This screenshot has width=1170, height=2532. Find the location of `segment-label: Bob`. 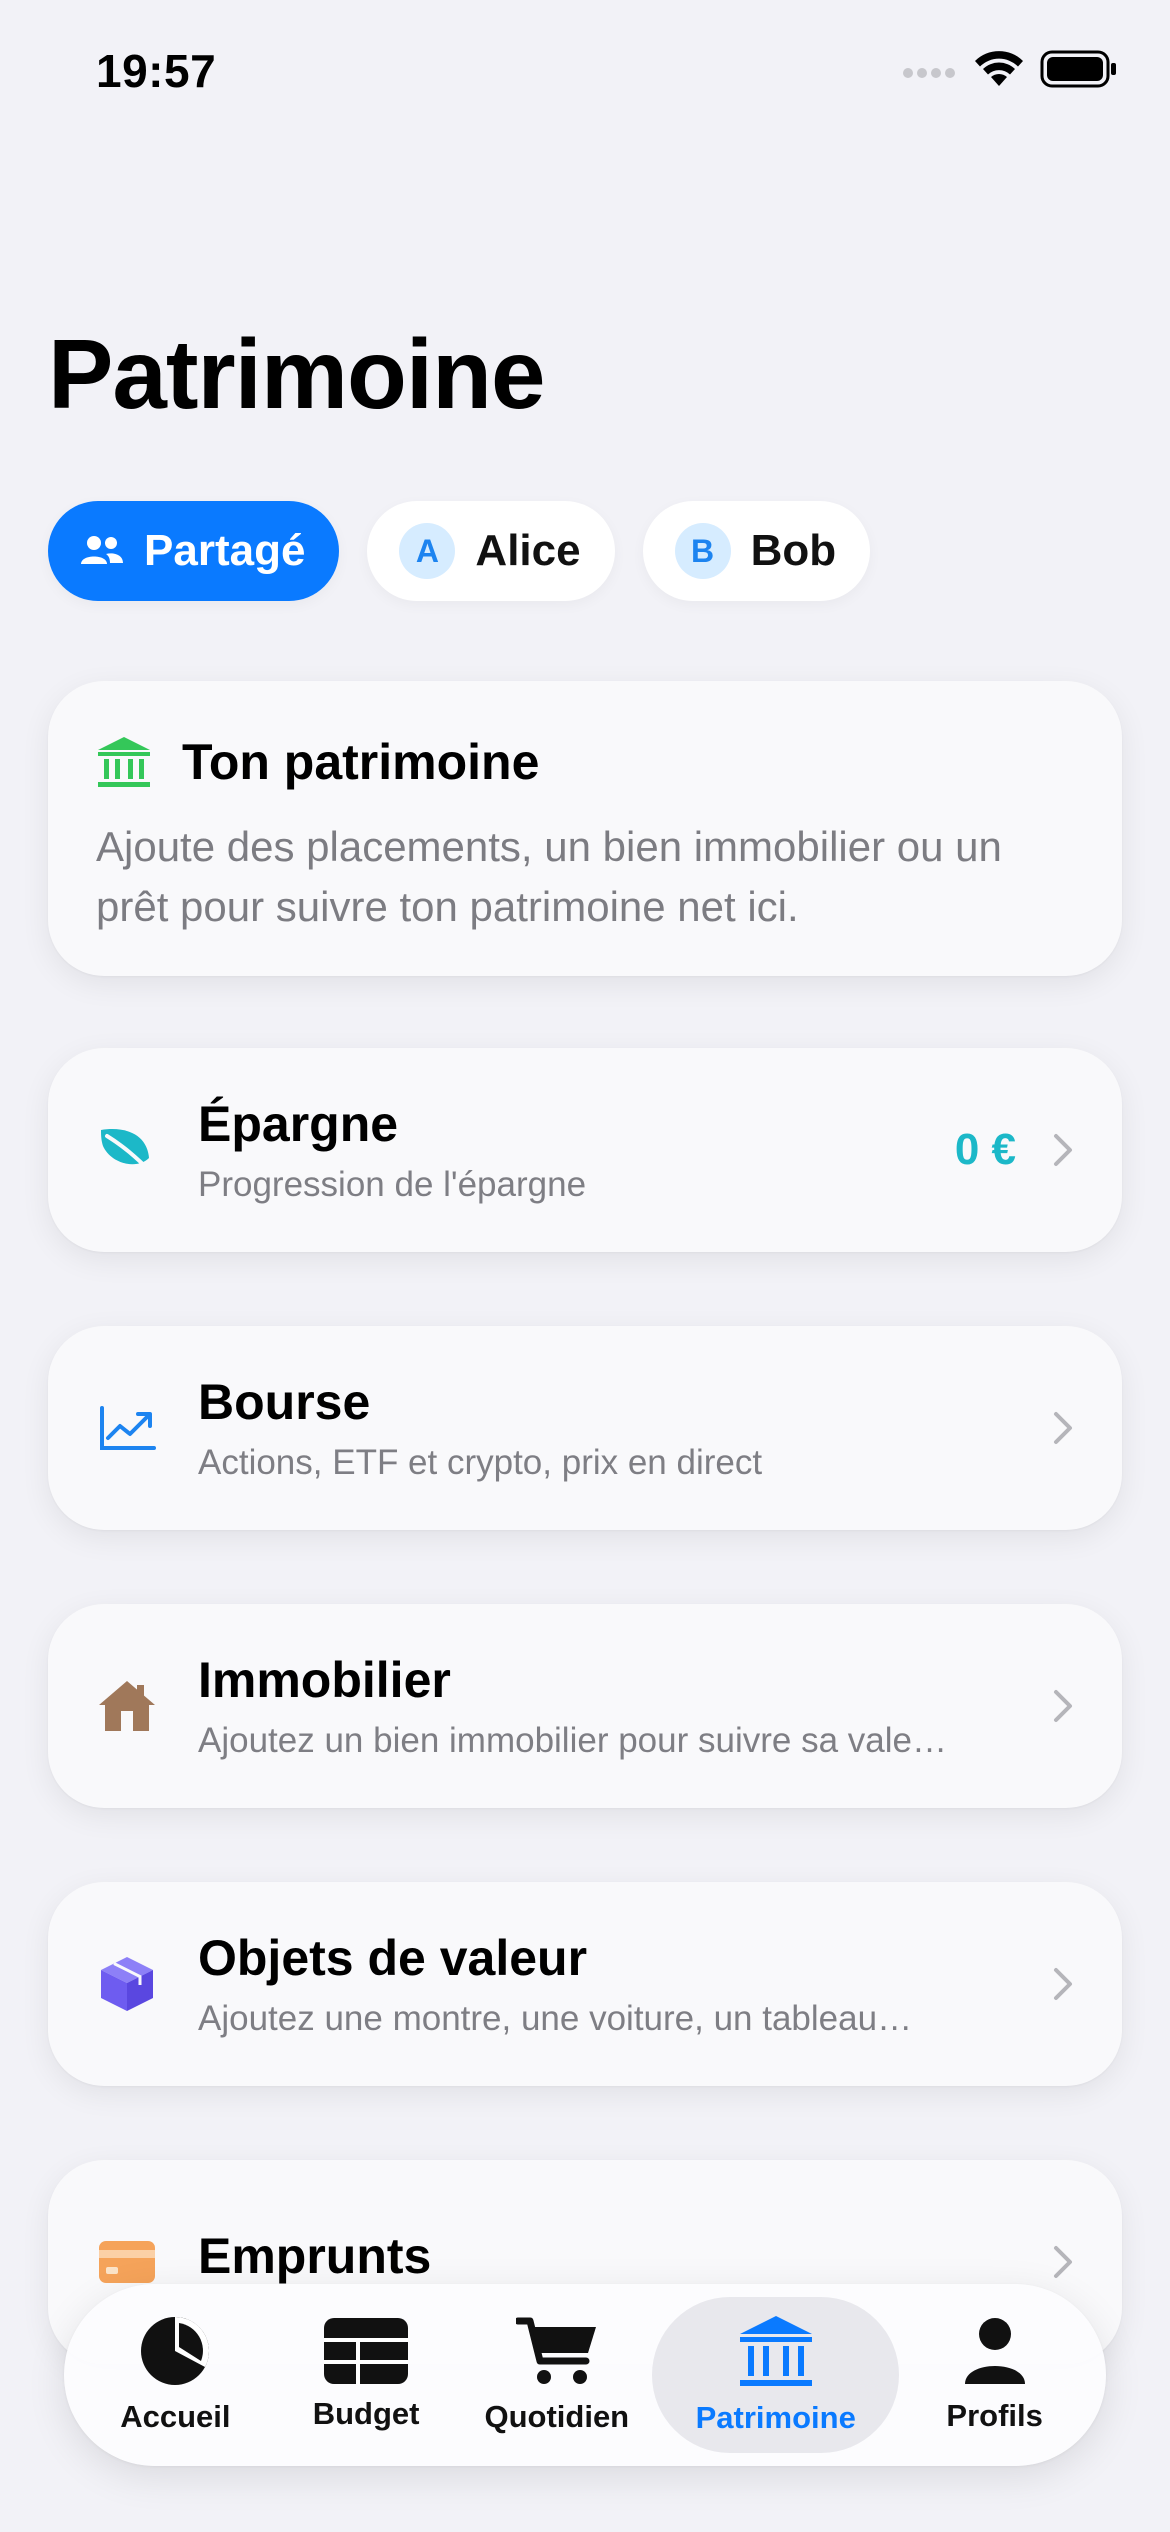

segment-label: Bob is located at coordinates (793, 550).